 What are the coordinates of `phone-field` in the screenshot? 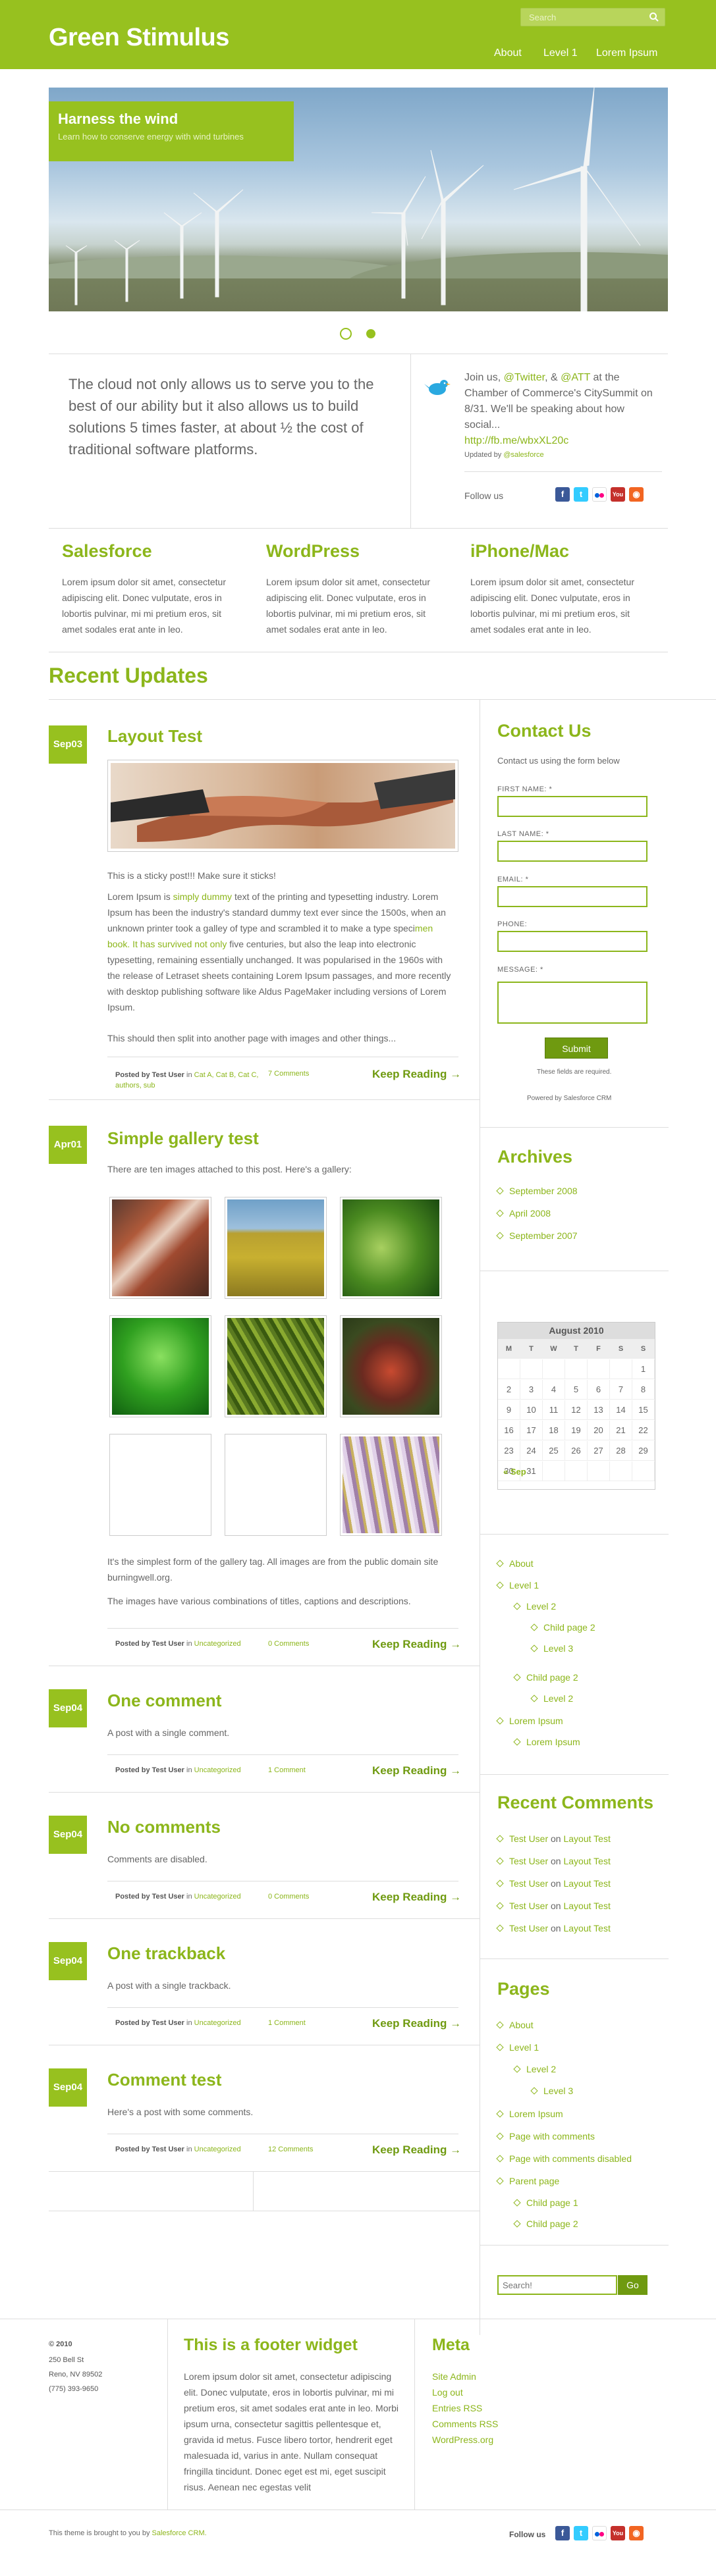 It's located at (572, 942).